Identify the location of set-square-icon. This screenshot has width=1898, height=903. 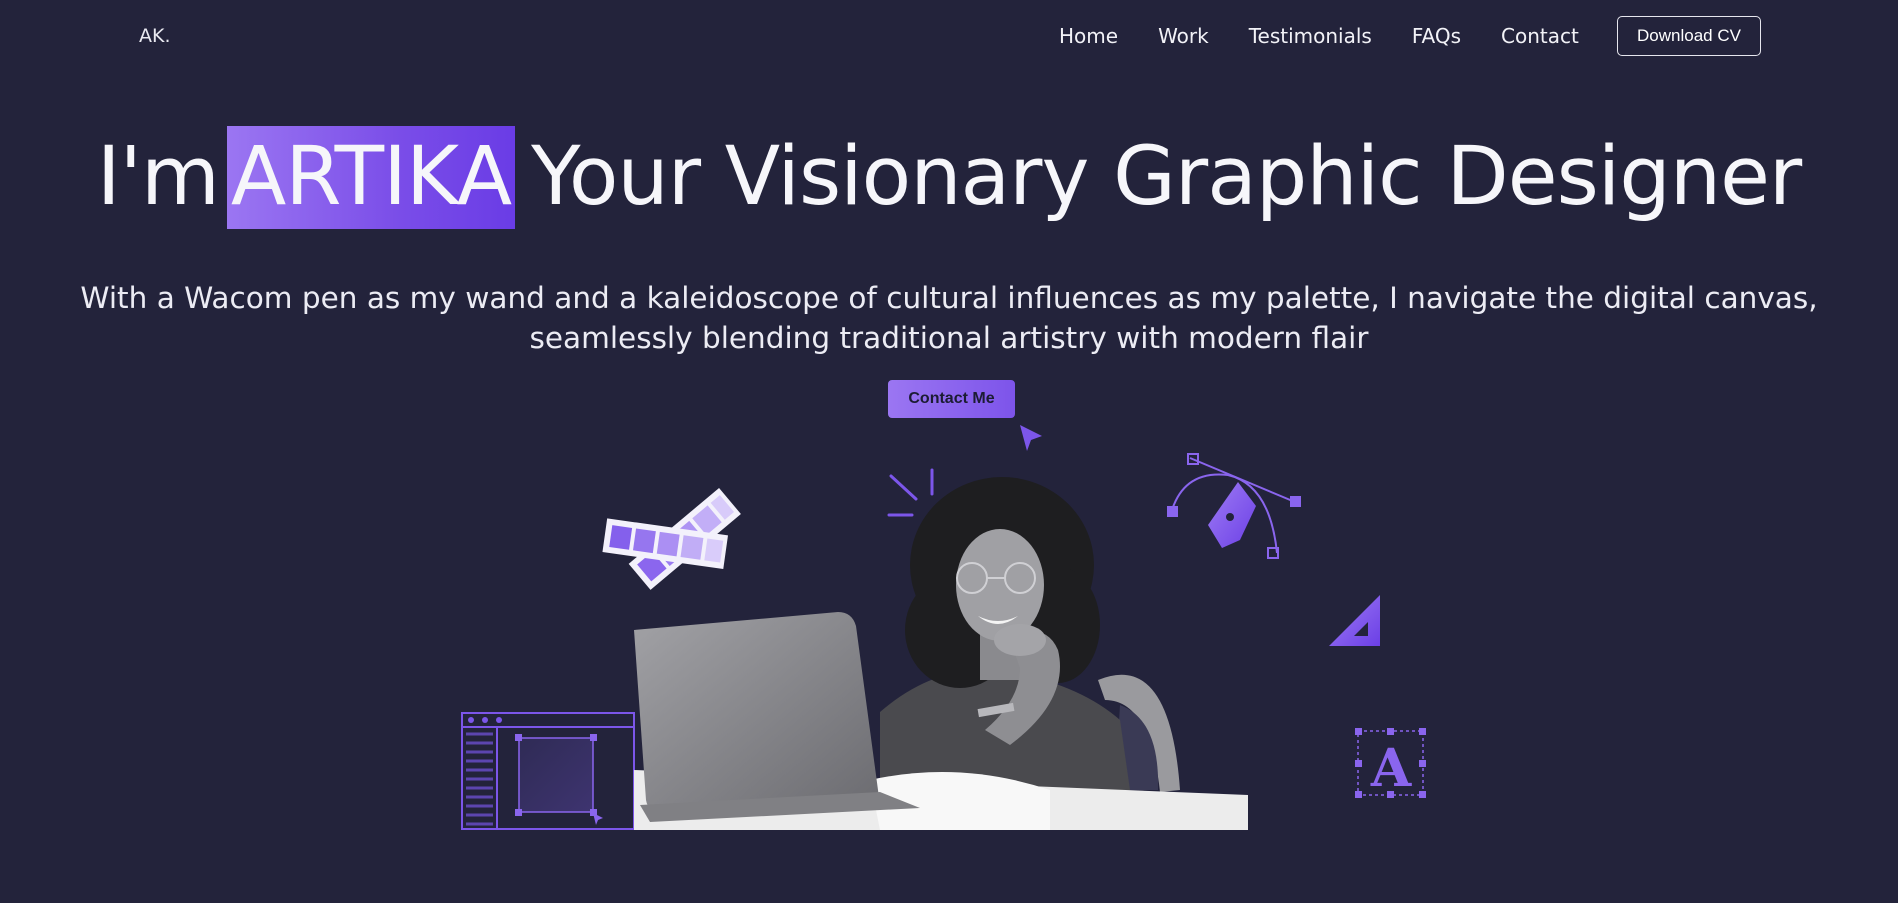
(1354, 620).